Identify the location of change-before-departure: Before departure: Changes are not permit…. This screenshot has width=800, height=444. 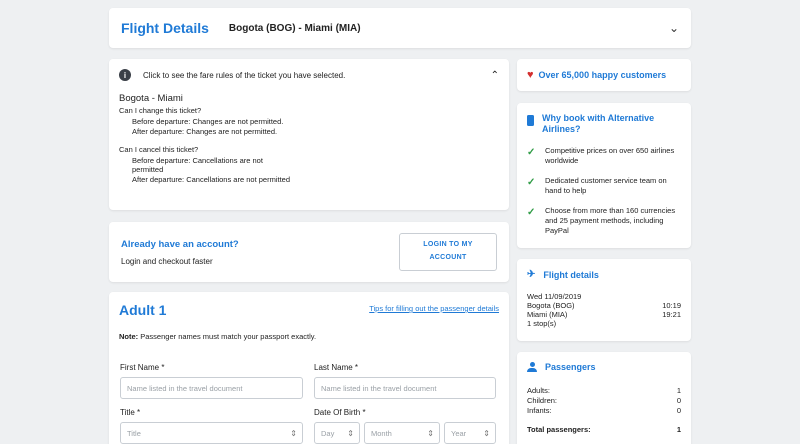
(208, 121).